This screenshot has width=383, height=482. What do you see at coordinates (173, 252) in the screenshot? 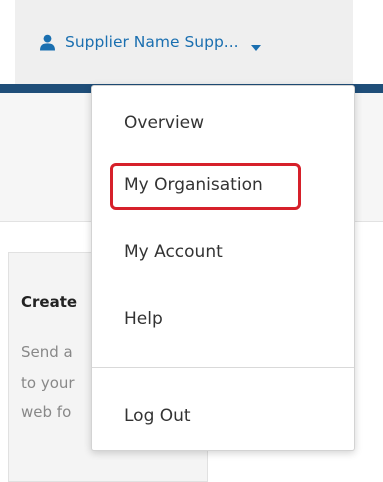
I see `menu-item-my-account: My Account` at bounding box center [173, 252].